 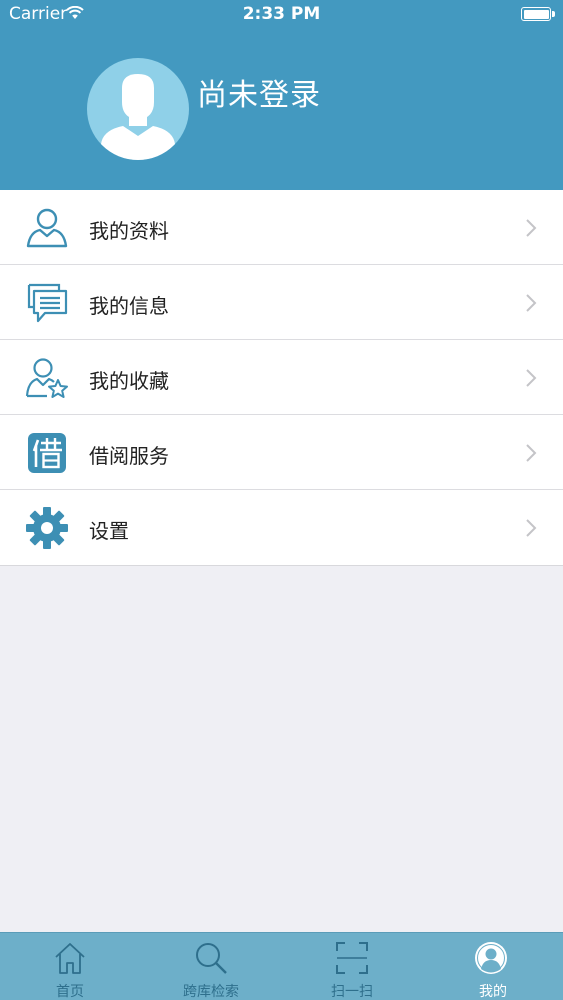 What do you see at coordinates (281, 527) in the screenshot?
I see `menu-item-settings: 设置` at bounding box center [281, 527].